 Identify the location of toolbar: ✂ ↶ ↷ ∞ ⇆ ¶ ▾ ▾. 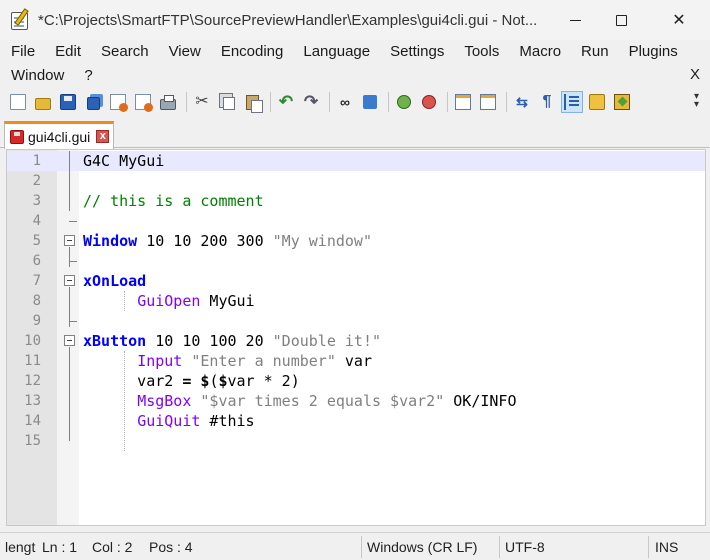
(355, 102).